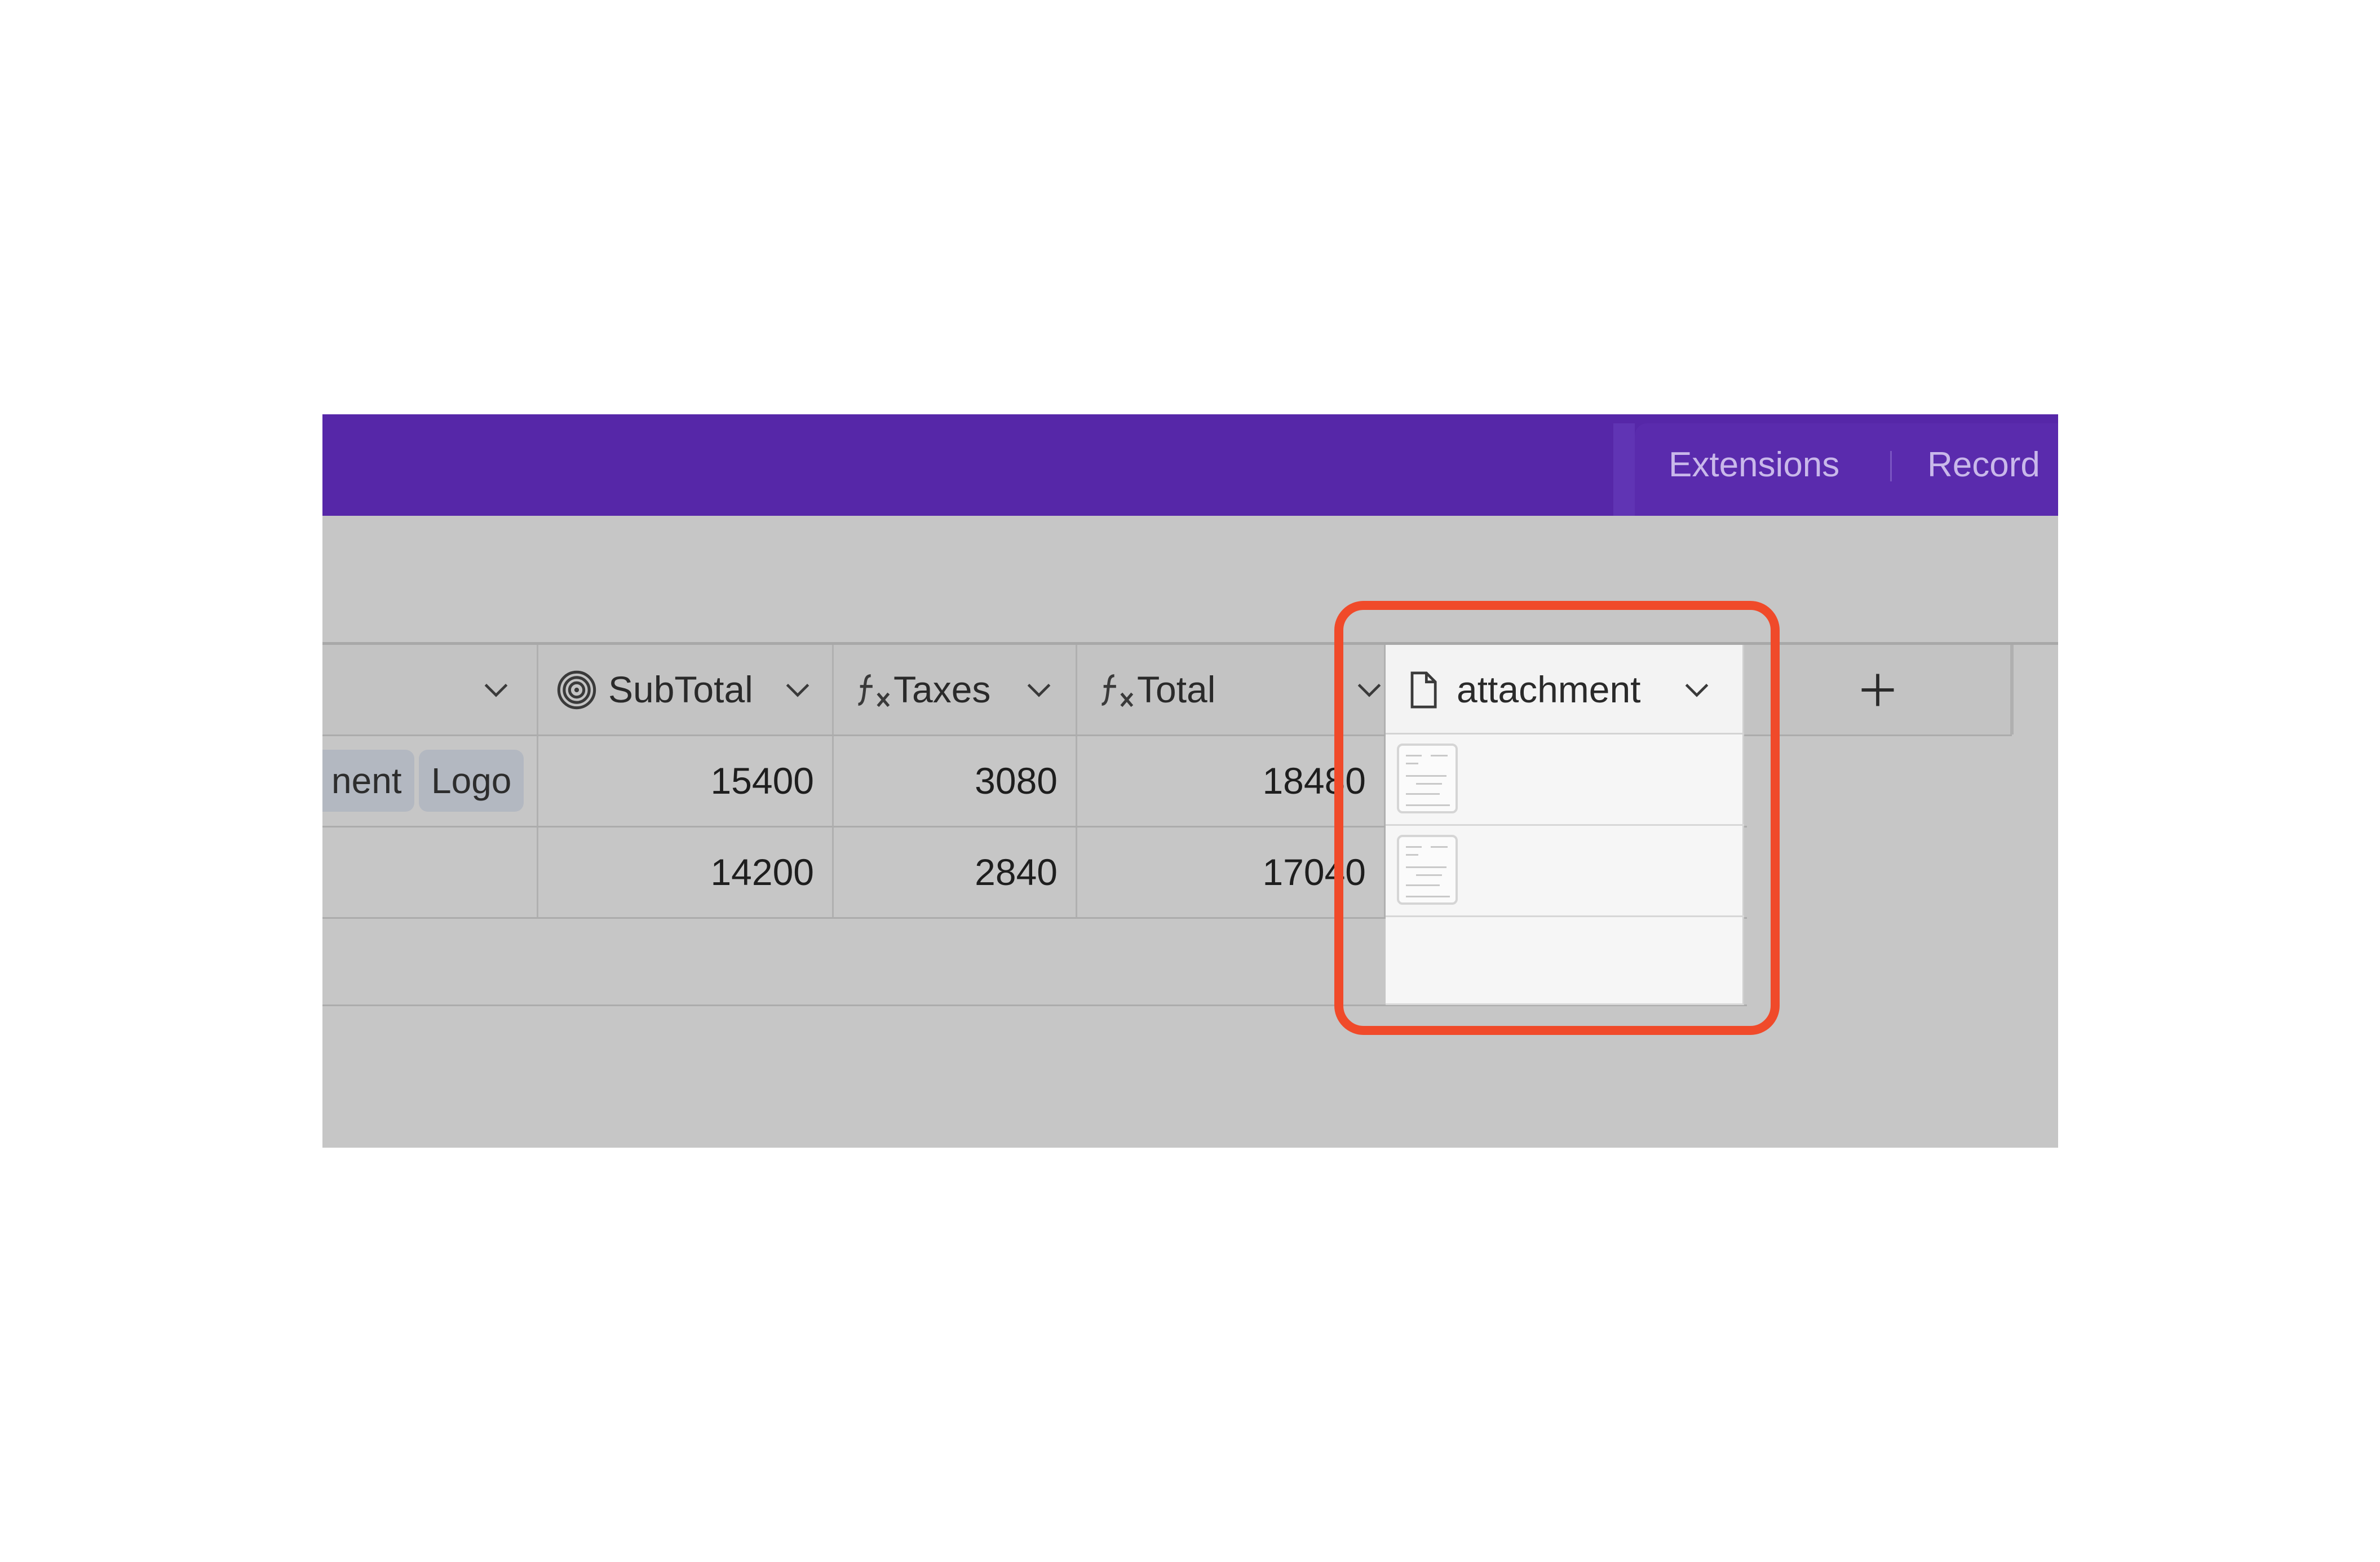 The height and width of the screenshot is (1562, 2380). I want to click on column-label-total: Total, so click(1176, 689).